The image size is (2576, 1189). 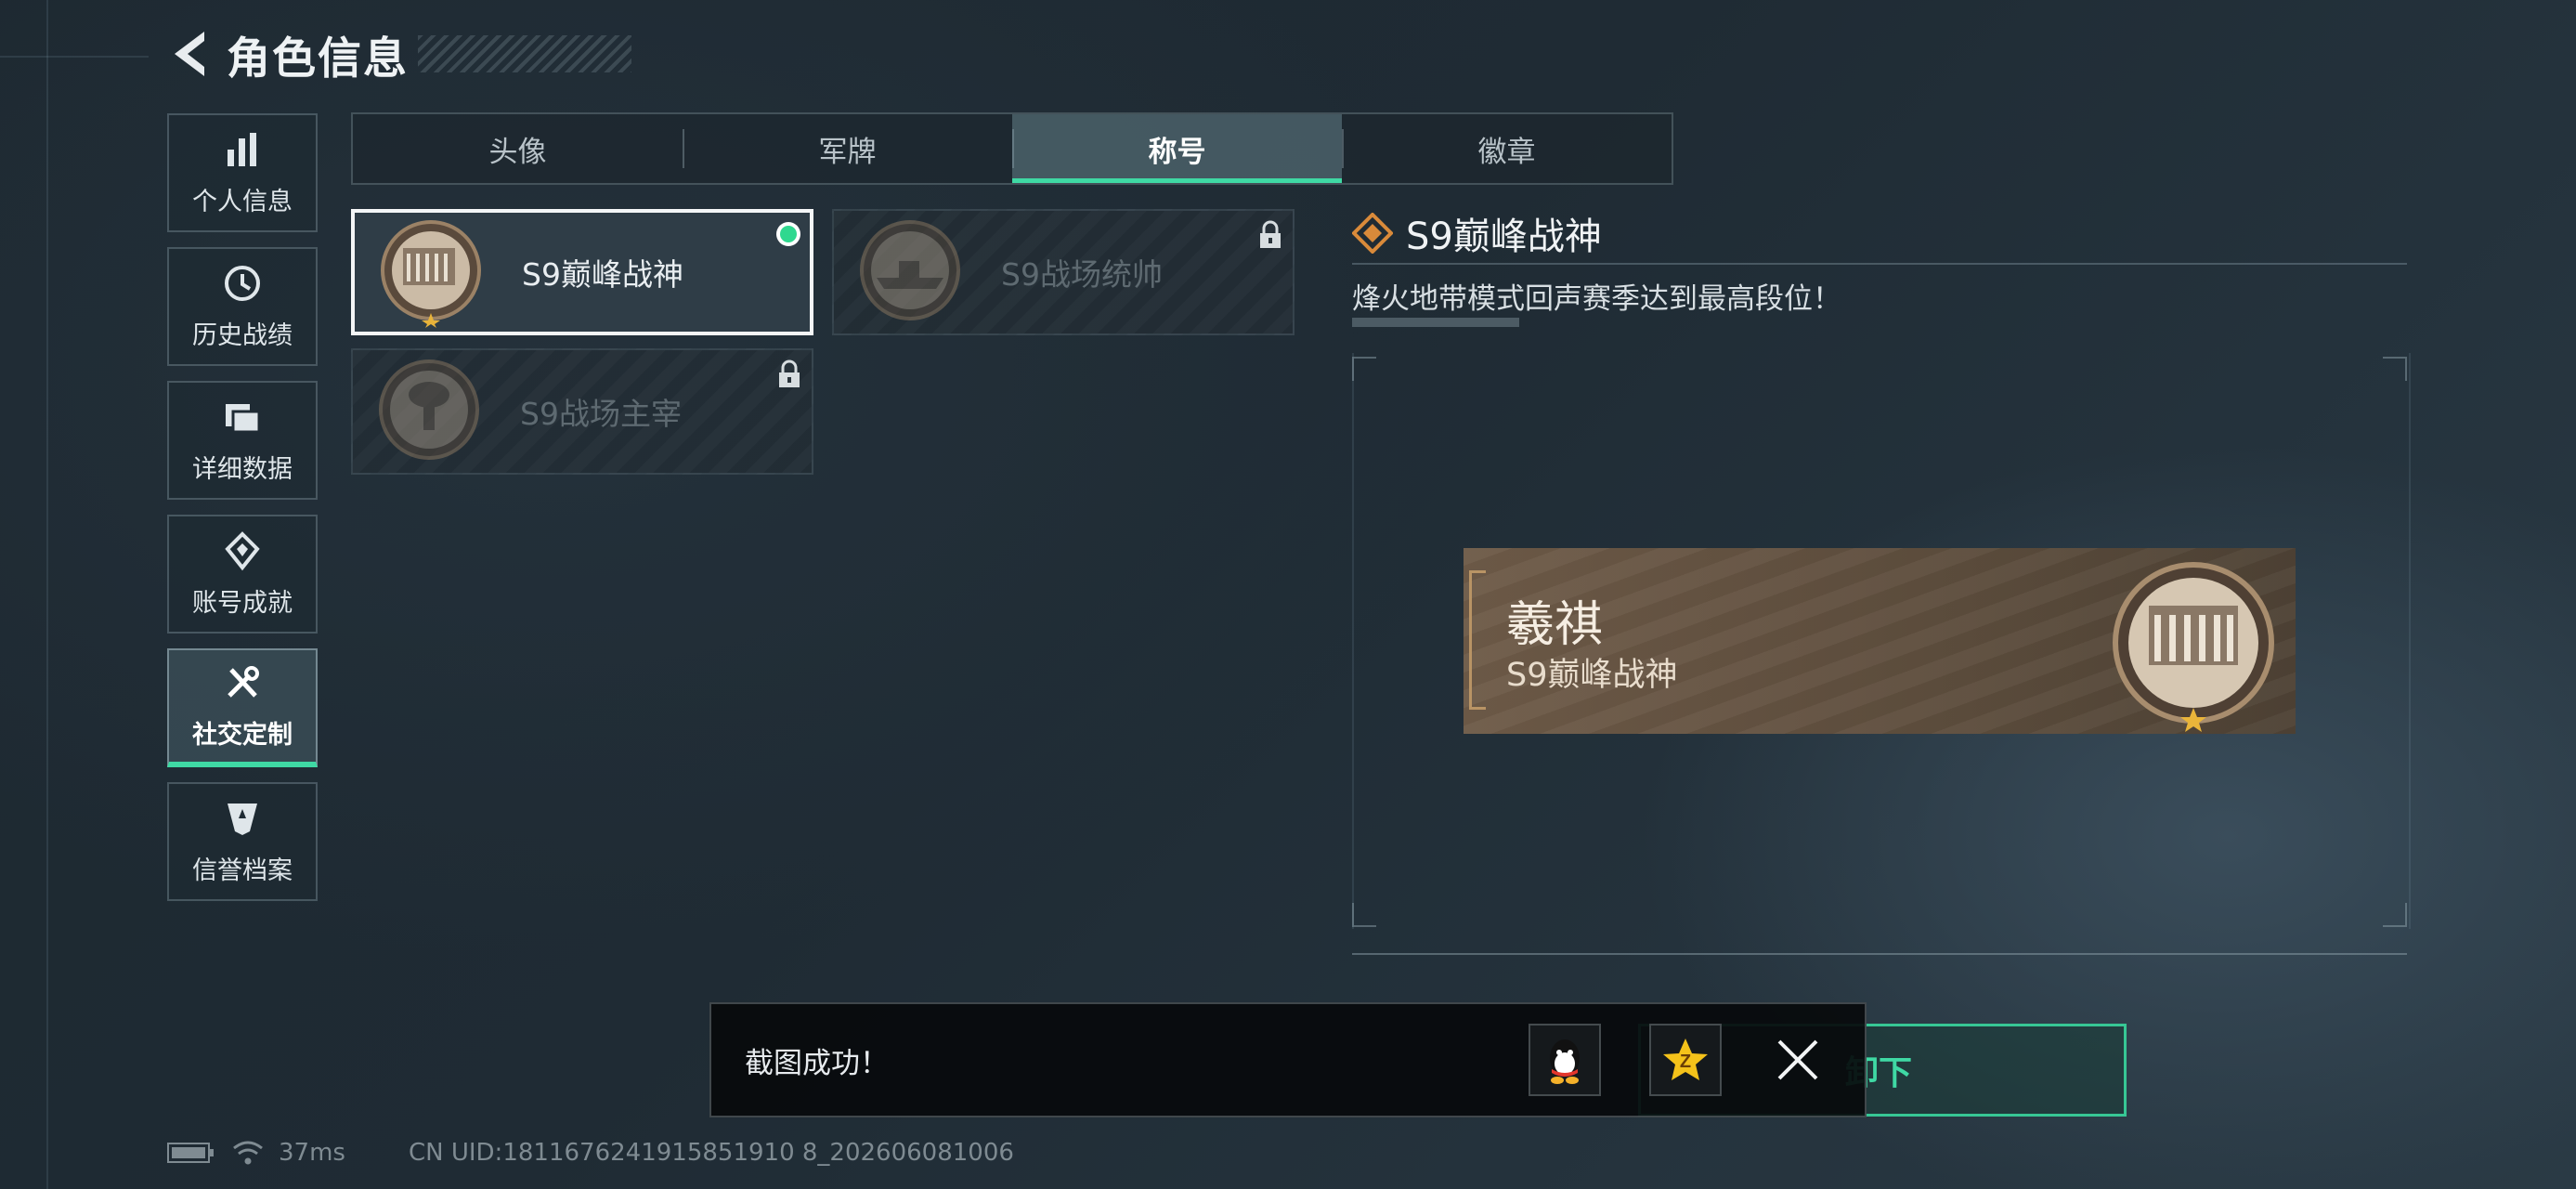 What do you see at coordinates (1880, 641) in the screenshot?
I see `nameplate-preview: 羲祺 S9巅峰战神` at bounding box center [1880, 641].